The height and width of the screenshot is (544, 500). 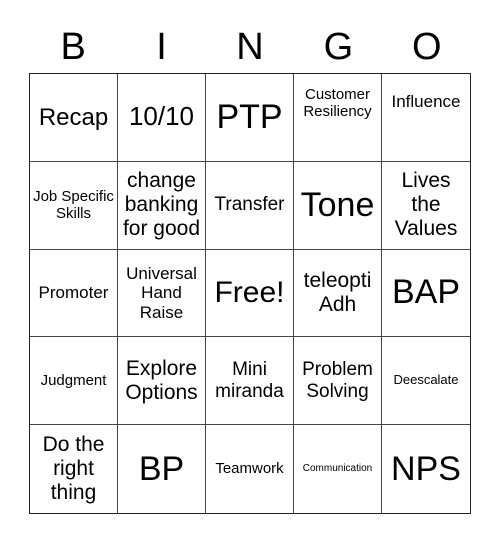 What do you see at coordinates (74, 469) in the screenshot?
I see `bingo-cell: Do the right thing` at bounding box center [74, 469].